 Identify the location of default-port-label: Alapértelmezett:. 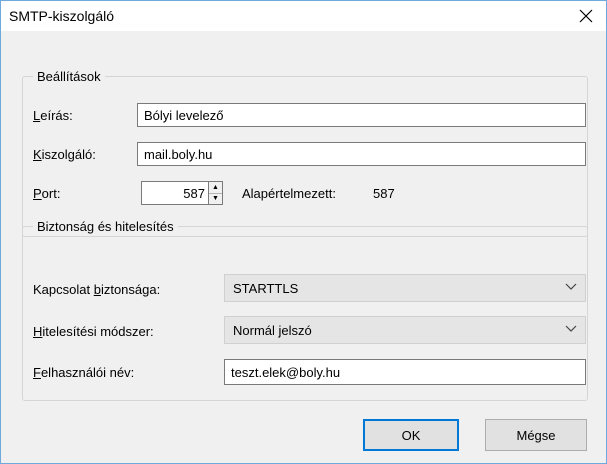
(289, 193).